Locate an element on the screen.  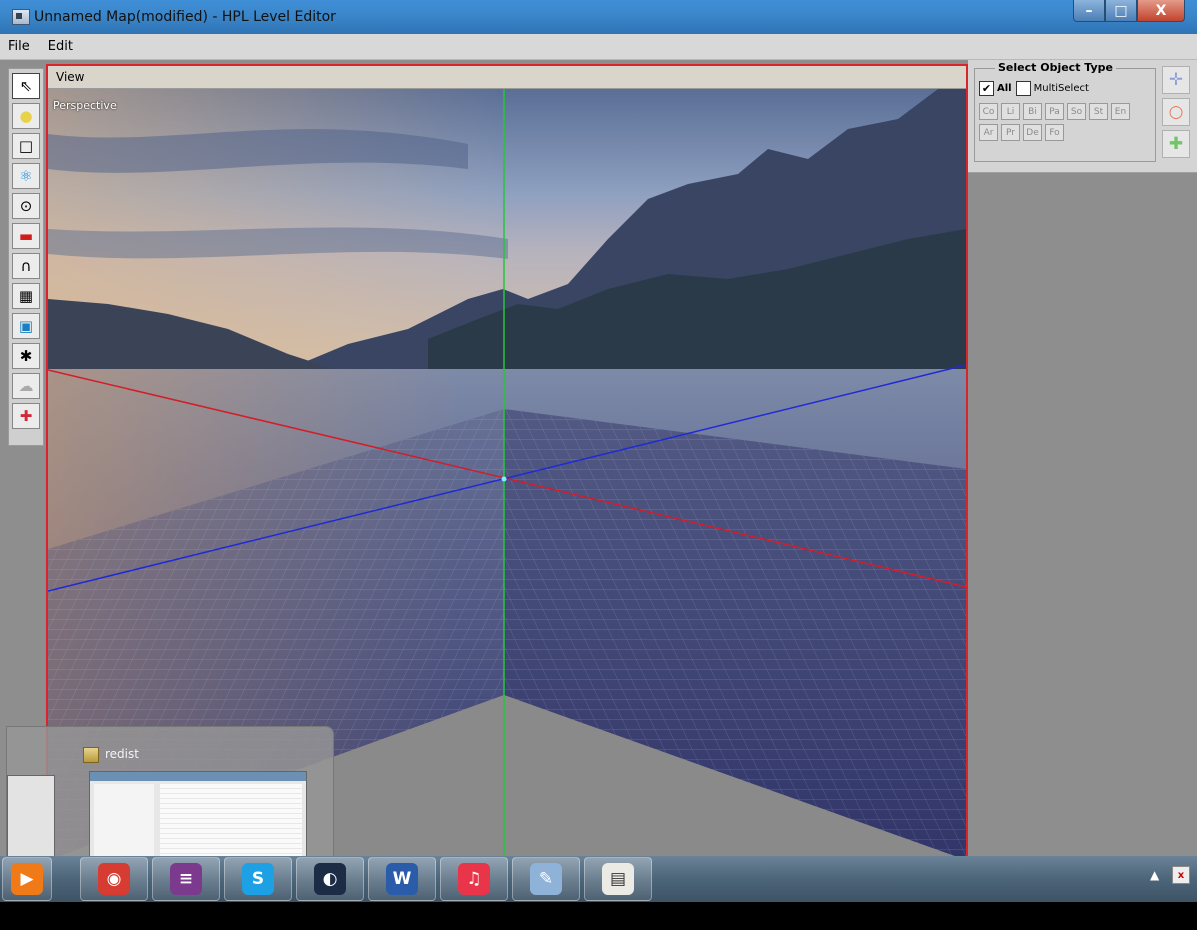
combine-icon: ✚ is located at coordinates (26, 415).